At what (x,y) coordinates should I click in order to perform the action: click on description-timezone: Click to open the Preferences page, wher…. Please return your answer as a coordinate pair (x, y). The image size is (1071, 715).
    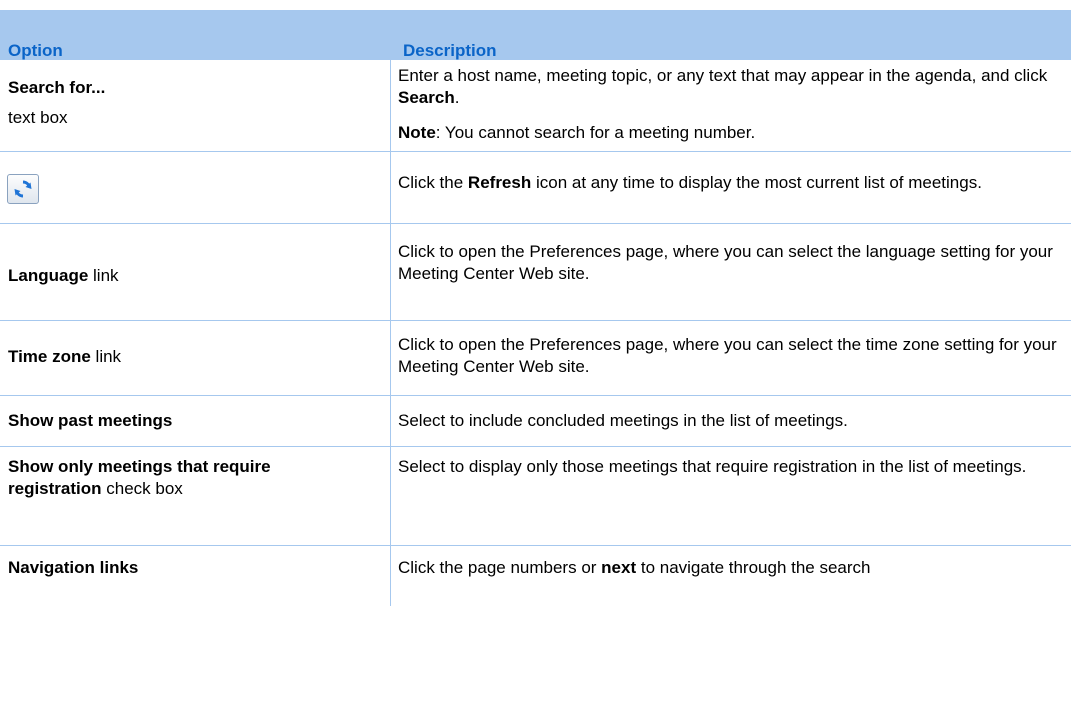
    Looking at the image, I should click on (727, 355).